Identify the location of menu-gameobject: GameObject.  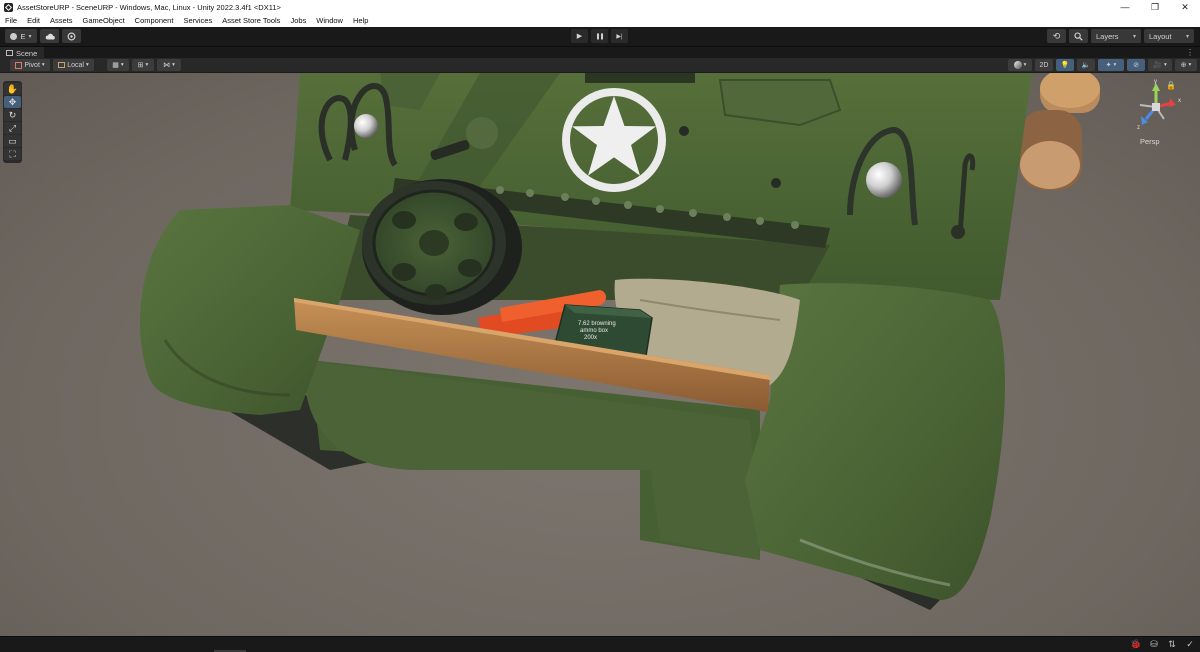
(104, 20).